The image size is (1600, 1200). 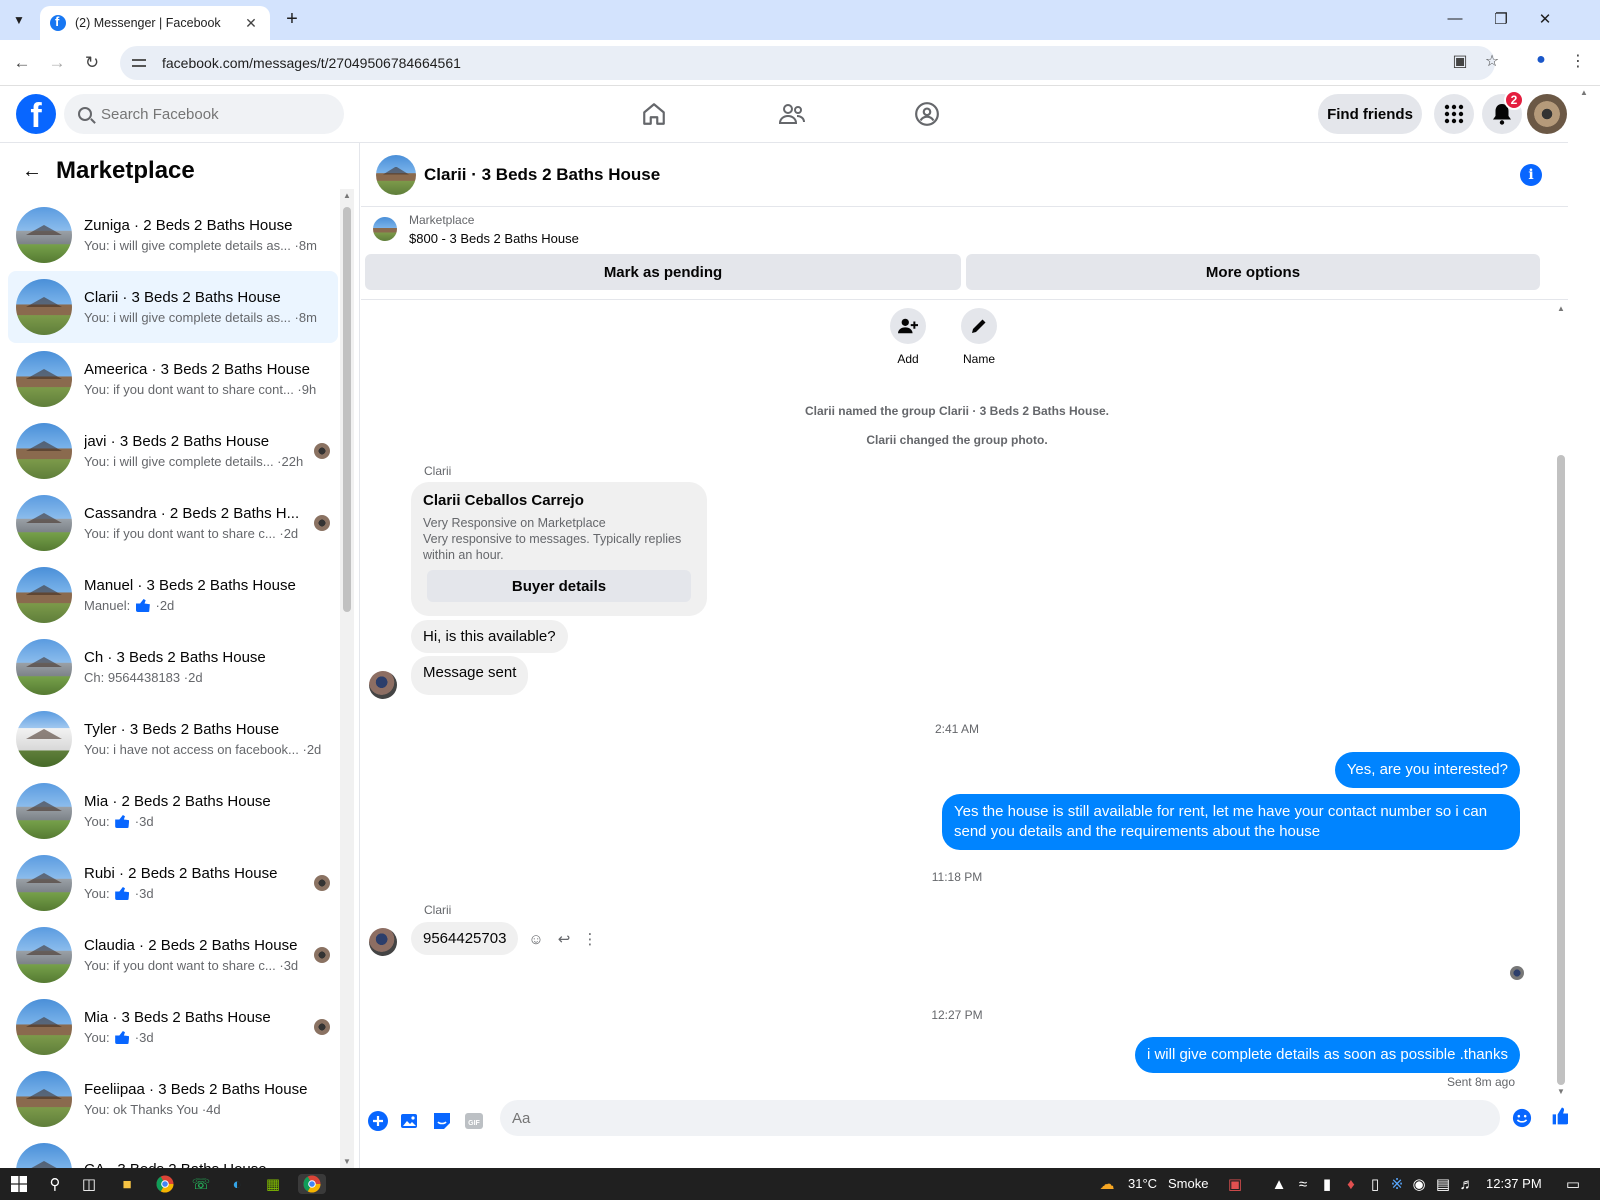 I want to click on tab-close-icon: ✕, so click(x=251, y=23).